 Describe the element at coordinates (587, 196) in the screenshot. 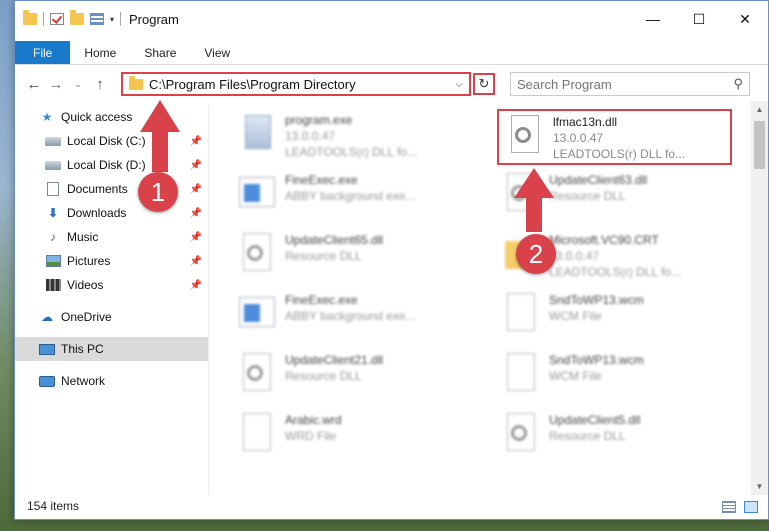

I see `file-description: Resource DLL` at that location.